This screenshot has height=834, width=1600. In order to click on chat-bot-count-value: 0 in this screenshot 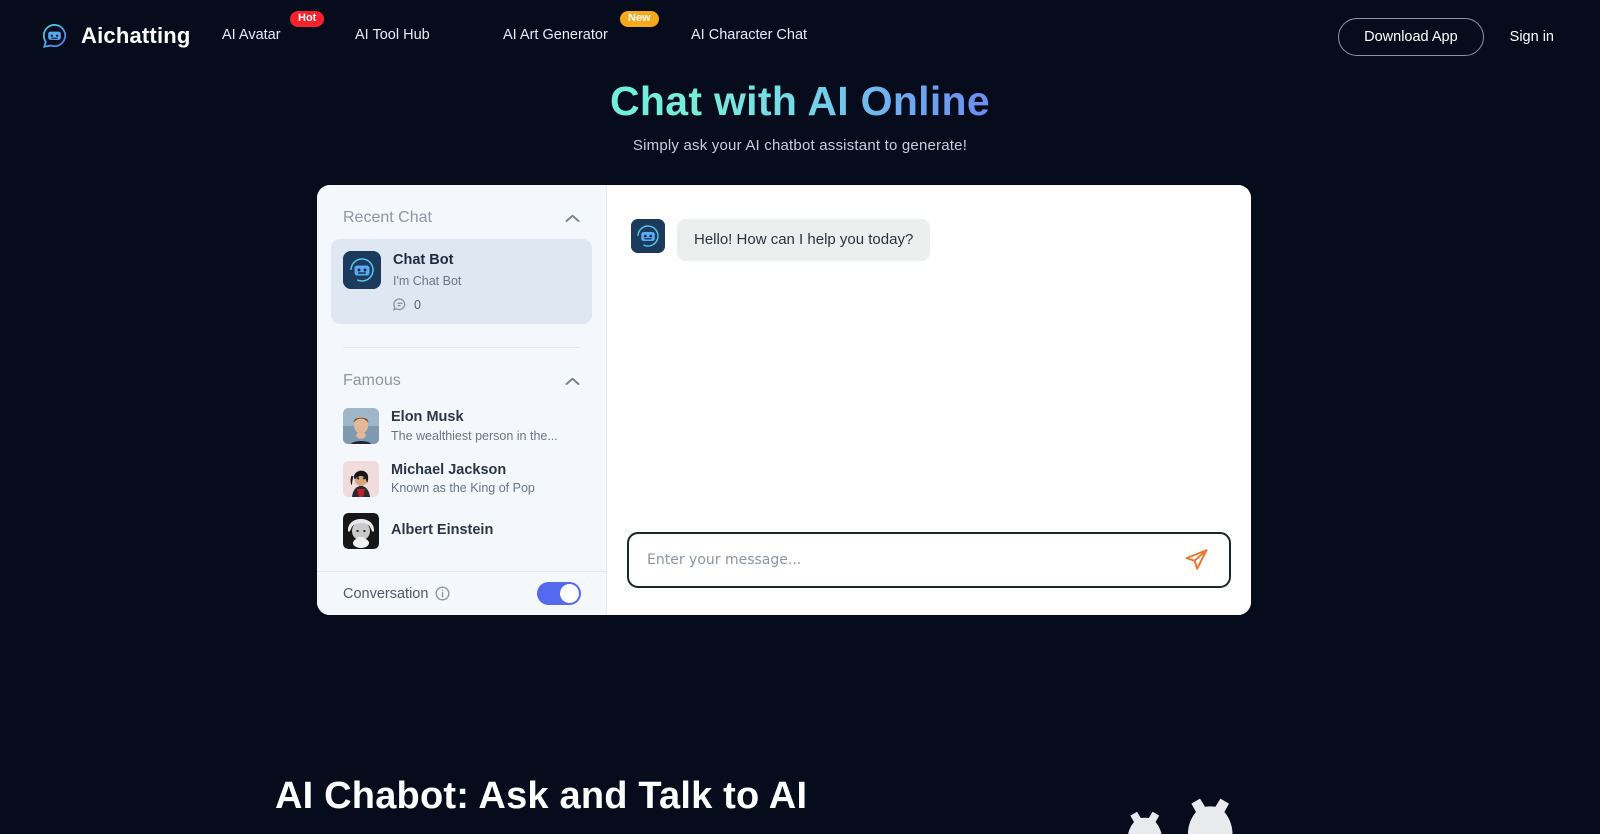, I will do `click(417, 305)`.